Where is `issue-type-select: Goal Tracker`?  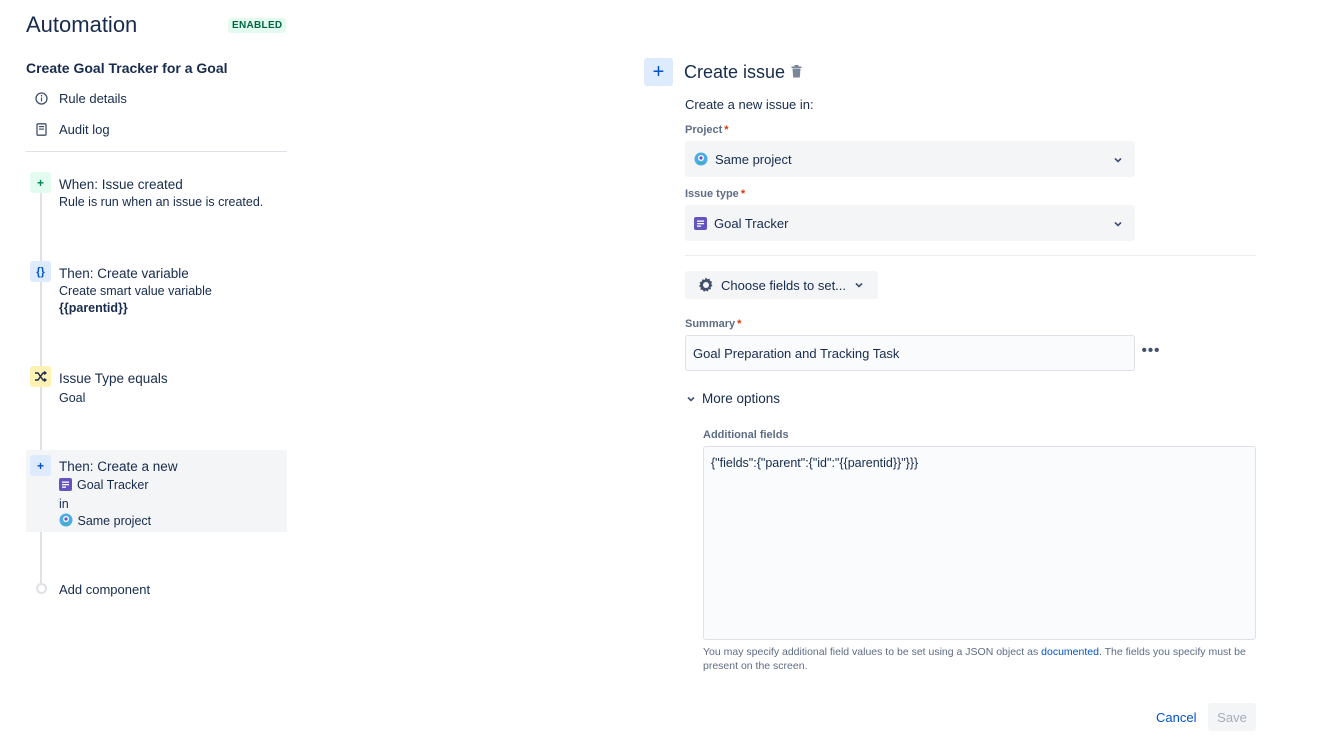
issue-type-select: Goal Tracker is located at coordinates (910, 223).